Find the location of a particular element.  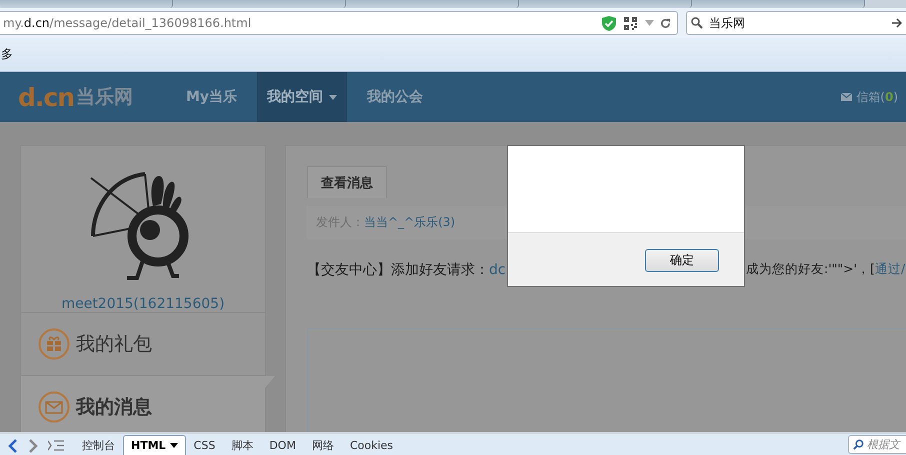

address-bar: my.d.cn/message/detail_136098166.html is located at coordinates (339, 23).